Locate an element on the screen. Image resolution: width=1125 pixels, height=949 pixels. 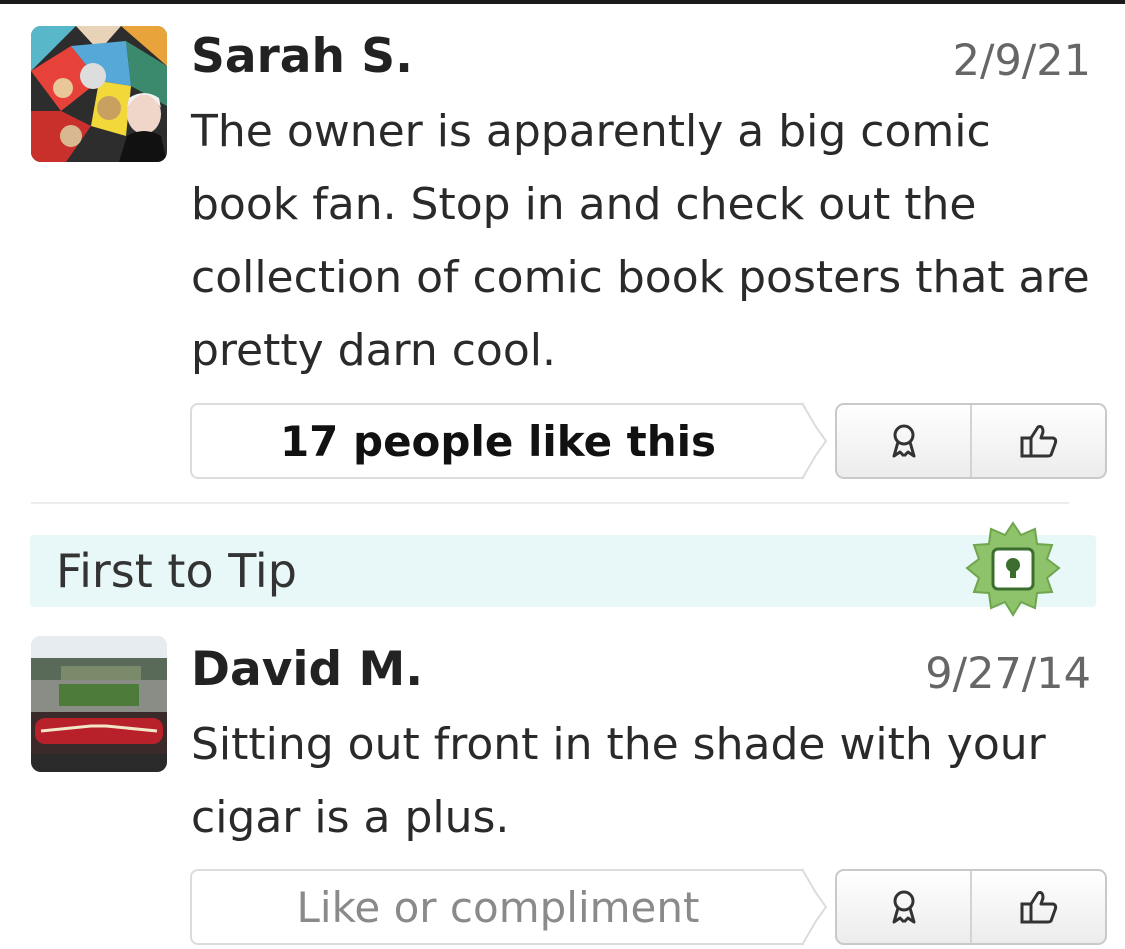
first-to-tip-banner: First to Tip is located at coordinates (563, 569).